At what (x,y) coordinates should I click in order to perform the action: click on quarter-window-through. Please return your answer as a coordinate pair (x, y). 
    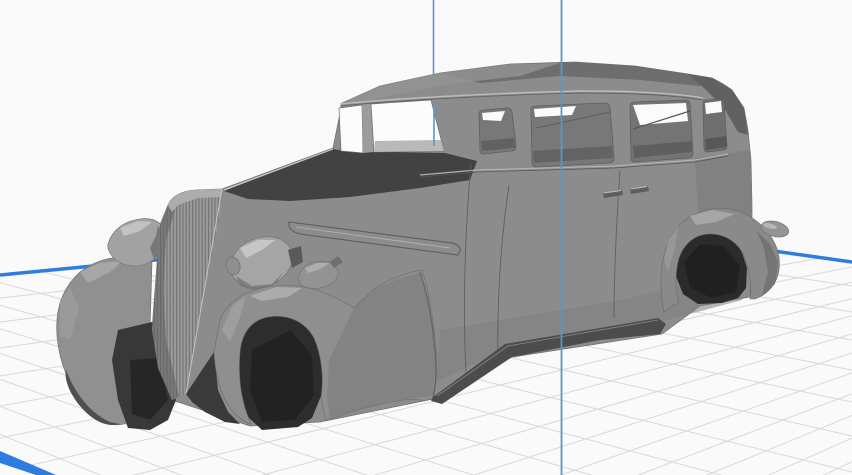
    Looking at the image, I should click on (713, 107).